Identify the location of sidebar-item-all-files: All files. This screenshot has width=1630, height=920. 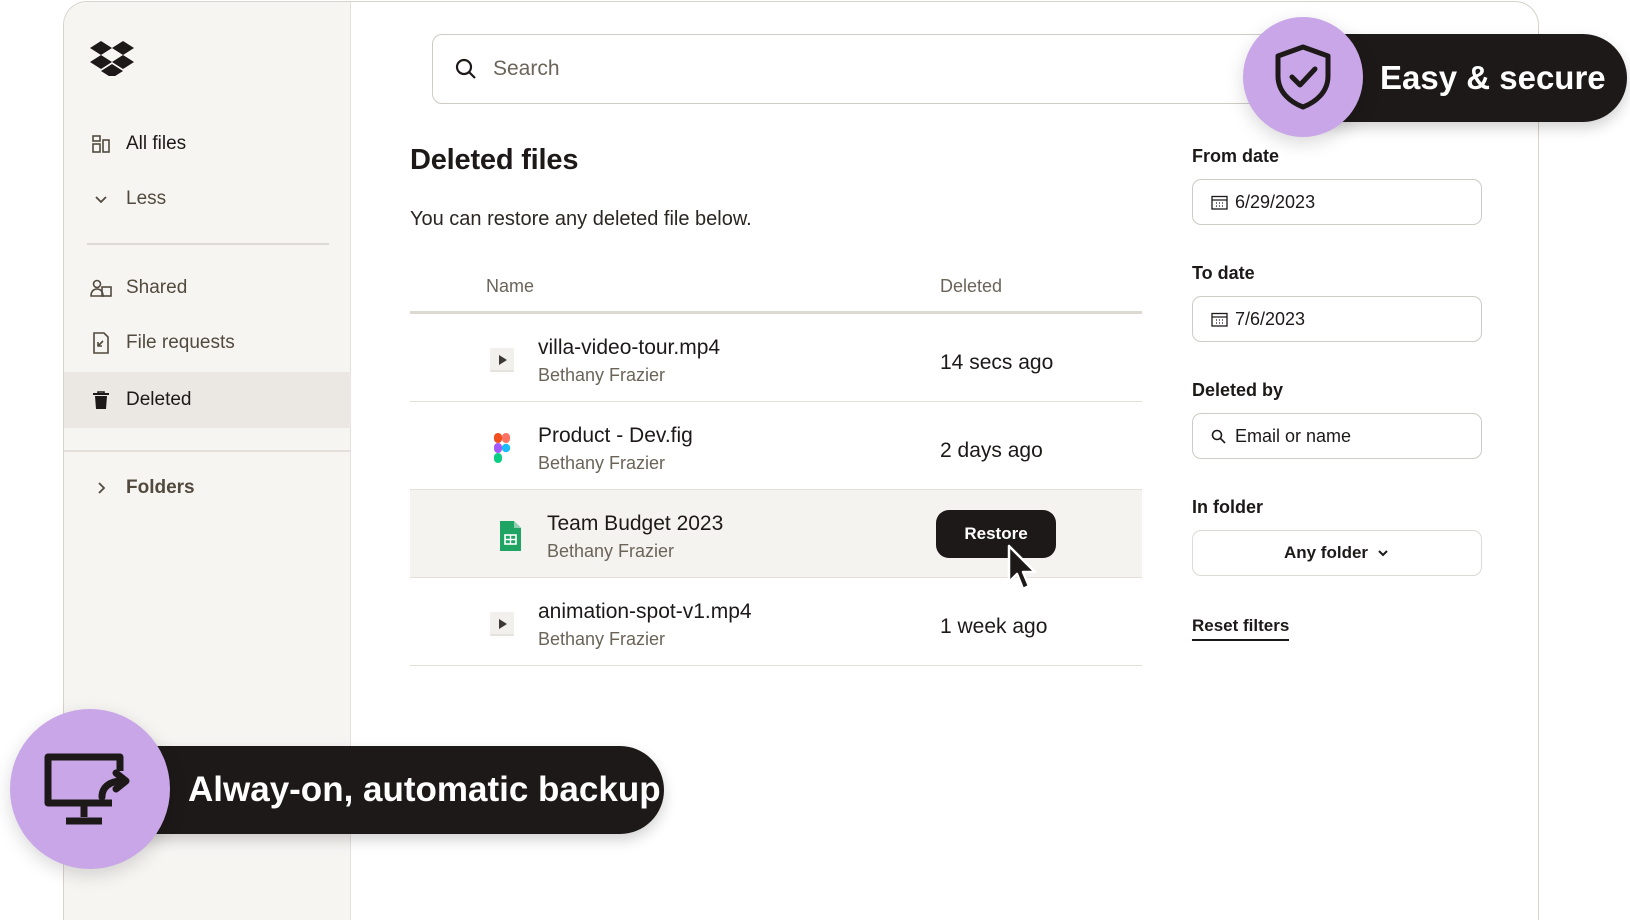
(207, 144).